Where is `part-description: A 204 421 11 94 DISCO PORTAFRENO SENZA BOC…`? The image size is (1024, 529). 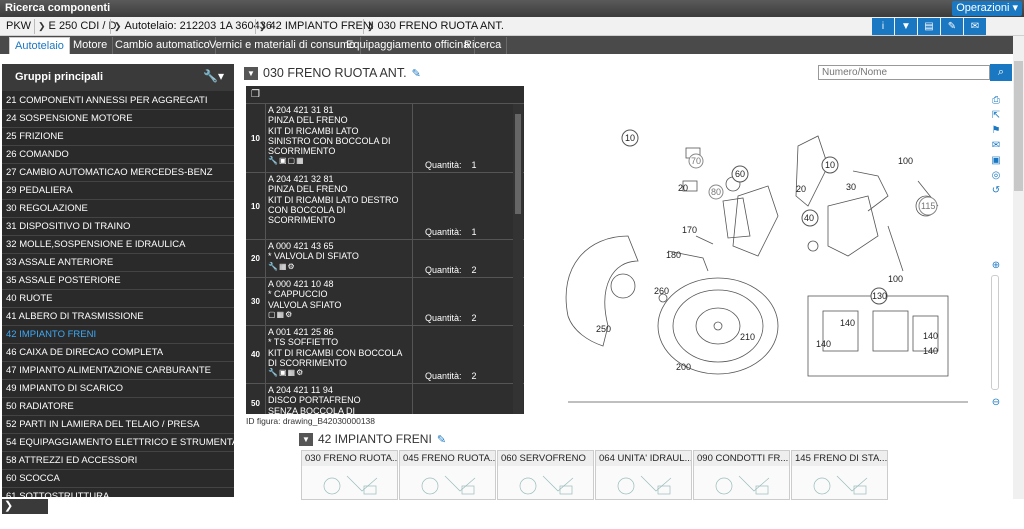 part-description: A 204 421 11 94 DISCO PORTAFRENO SENZA BOC… is located at coordinates (339, 399).